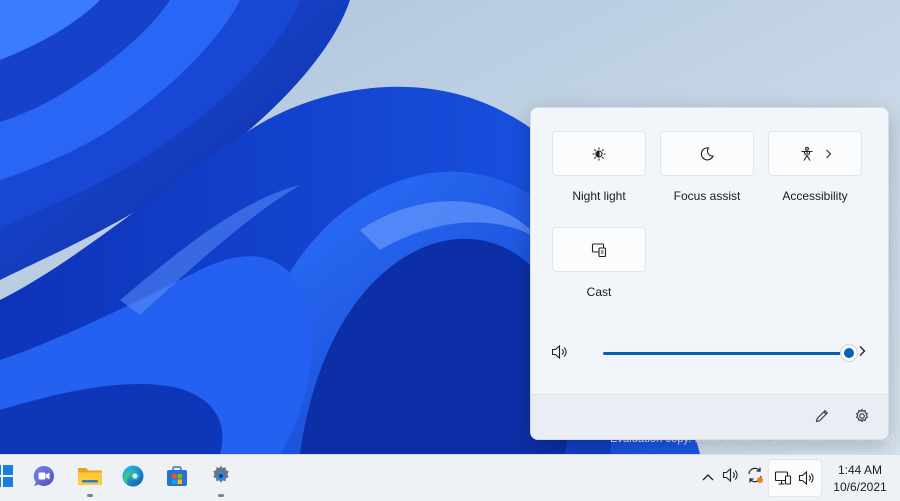 This screenshot has height=501, width=900. I want to click on tray-sync-button, so click(755, 477).